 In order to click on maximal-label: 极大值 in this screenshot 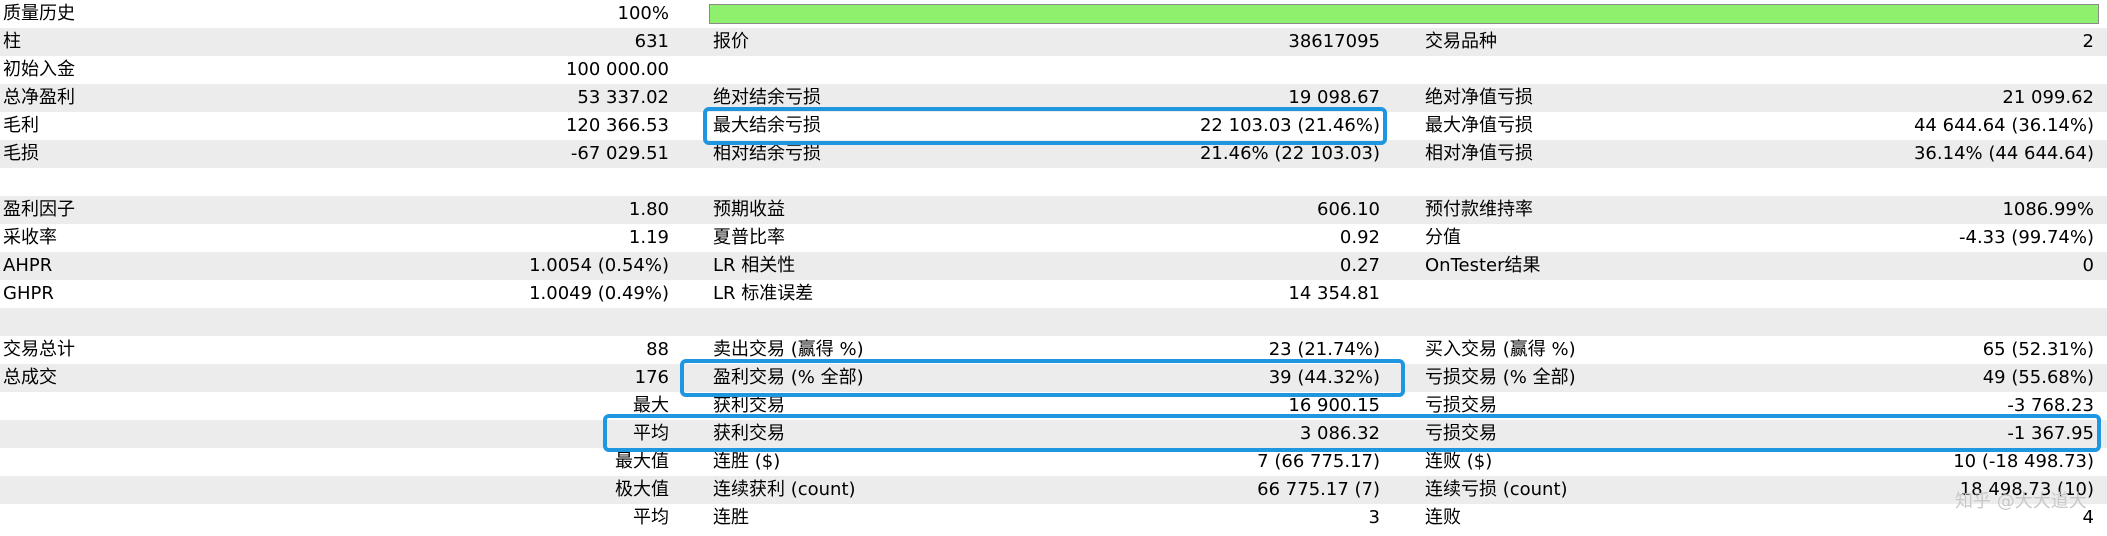, I will do `click(642, 489)`.